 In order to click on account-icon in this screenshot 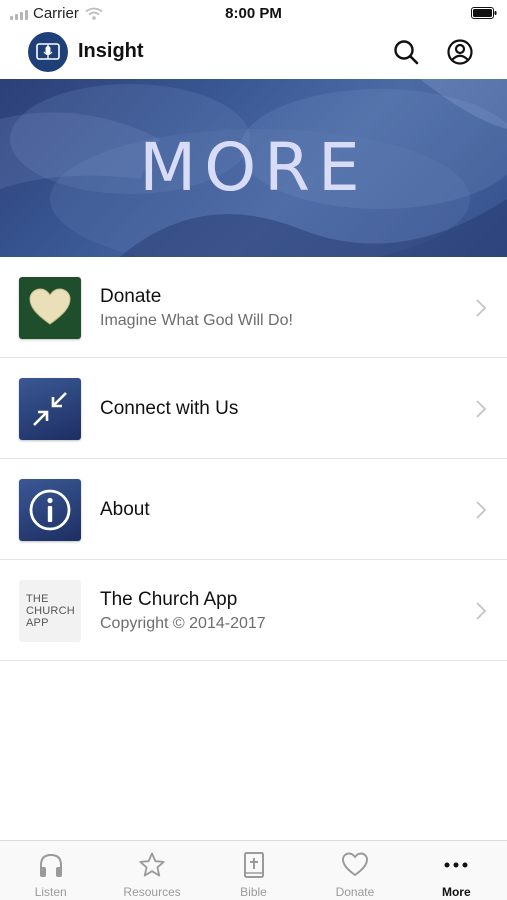, I will do `click(460, 52)`.